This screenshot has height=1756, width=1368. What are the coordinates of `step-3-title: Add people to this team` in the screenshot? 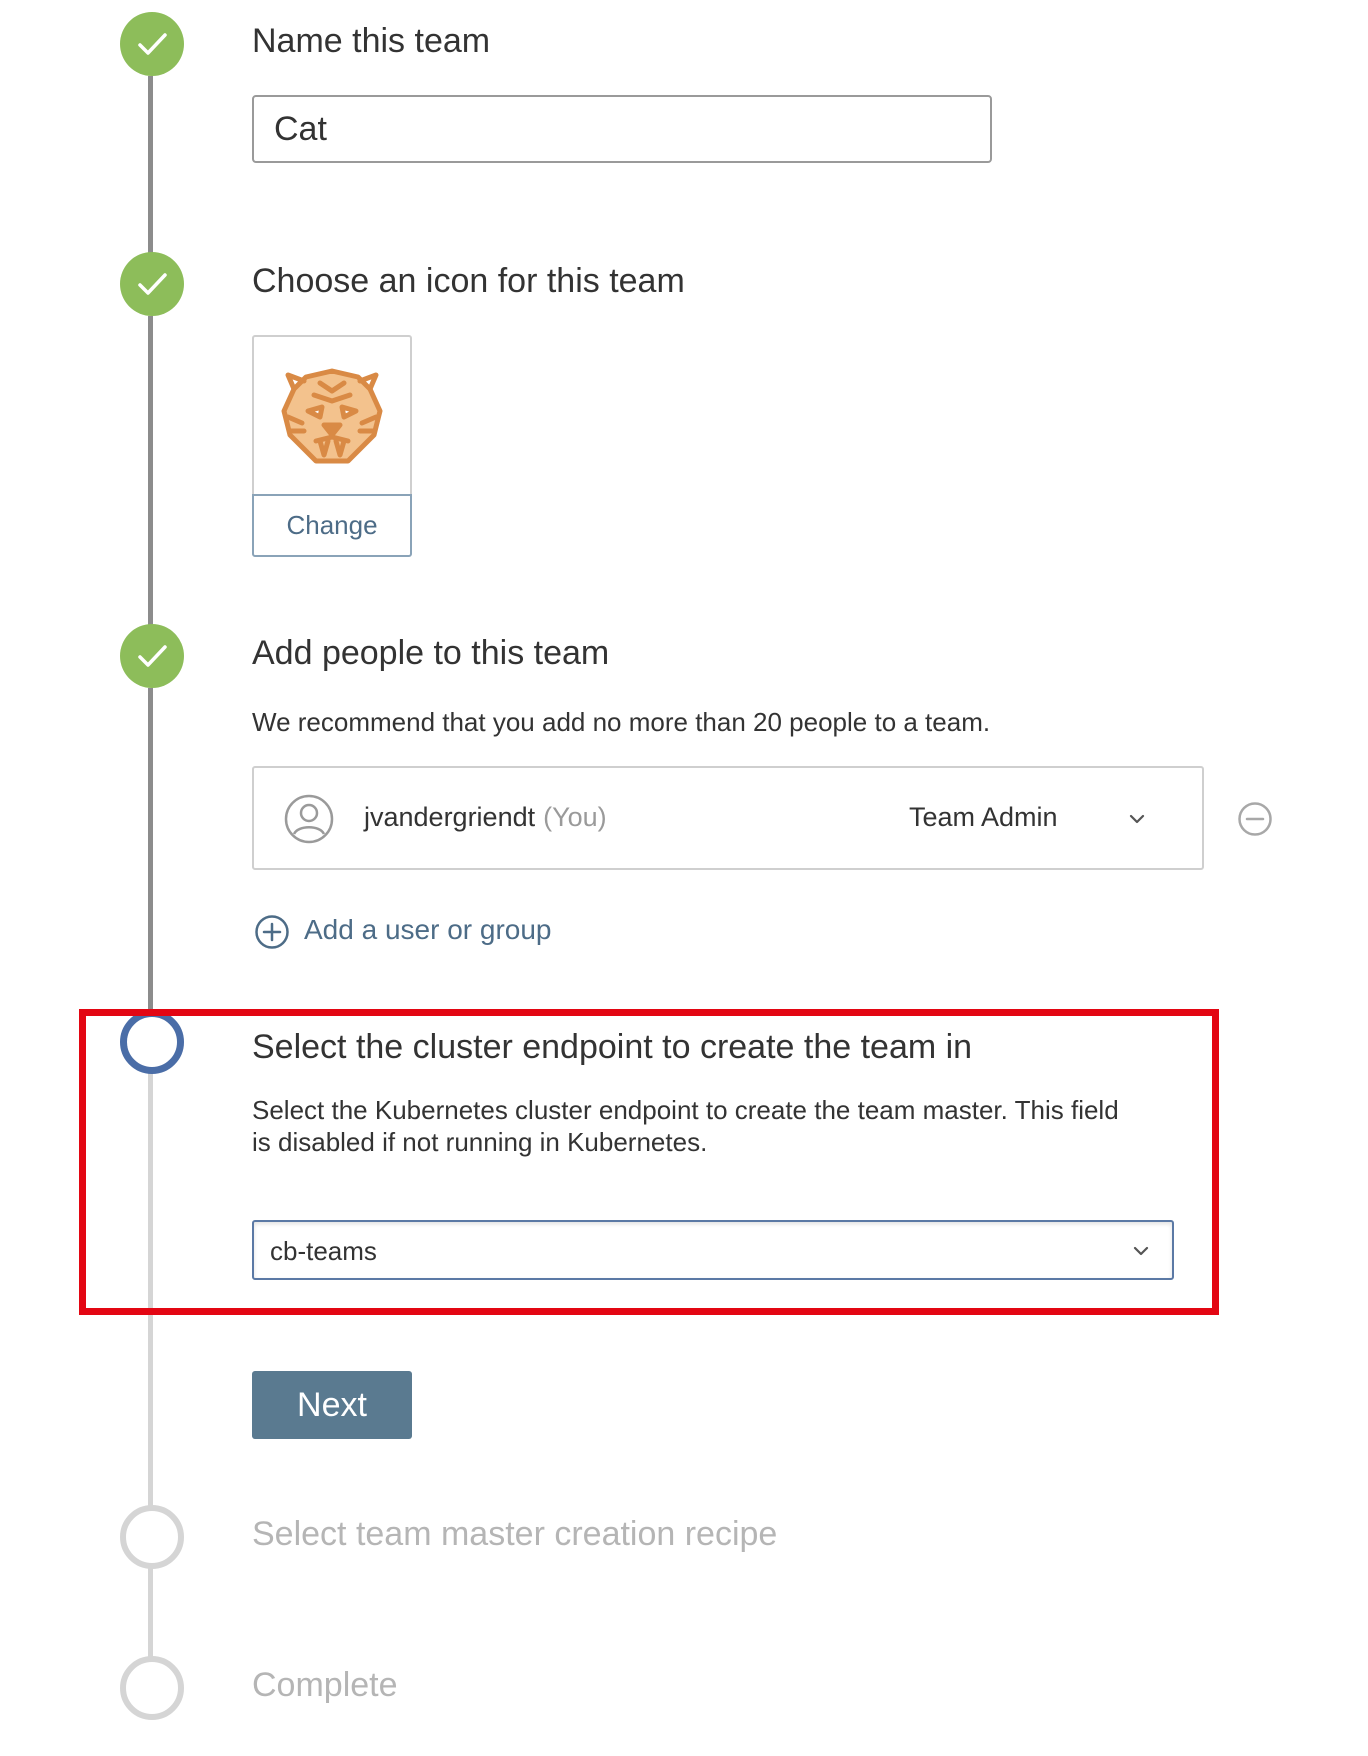 It's located at (431, 653).